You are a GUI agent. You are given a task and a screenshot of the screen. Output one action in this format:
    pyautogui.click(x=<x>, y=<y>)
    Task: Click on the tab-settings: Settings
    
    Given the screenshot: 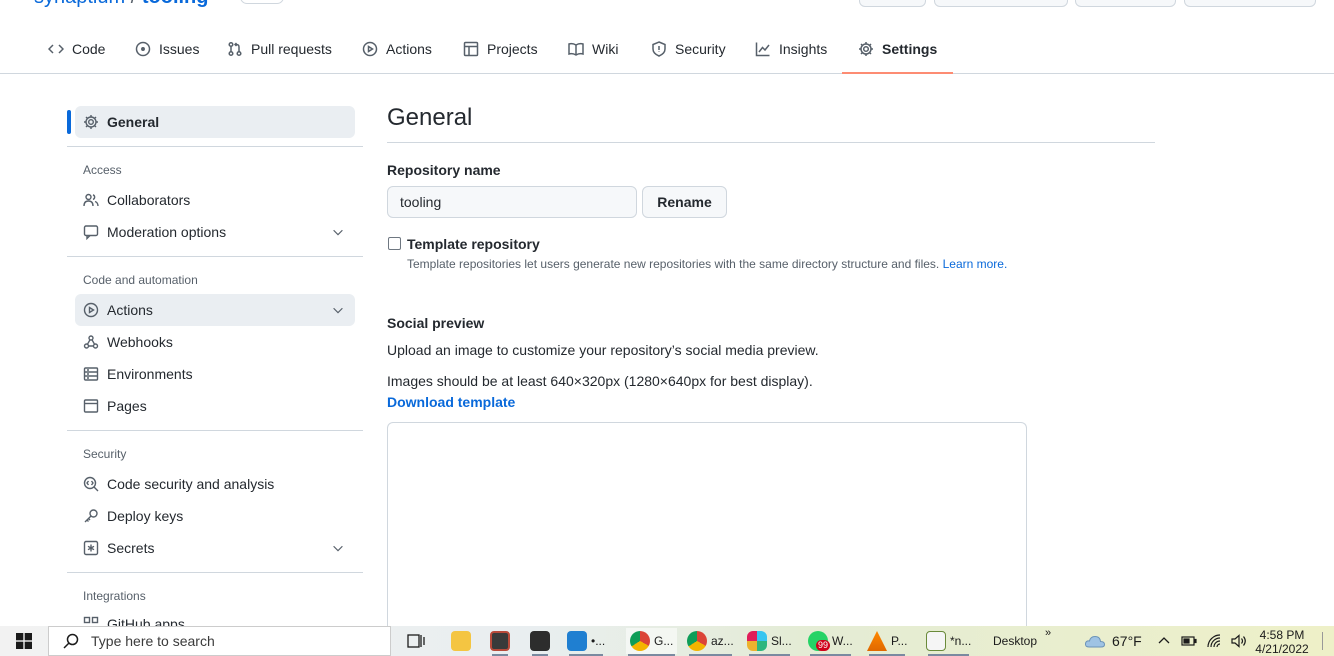 What is the action you would take?
    pyautogui.click(x=897, y=49)
    